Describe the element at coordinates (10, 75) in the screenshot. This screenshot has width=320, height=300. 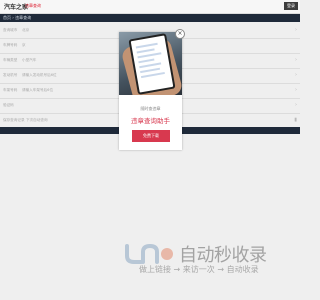
I see `row-label: 发动机号` at that location.